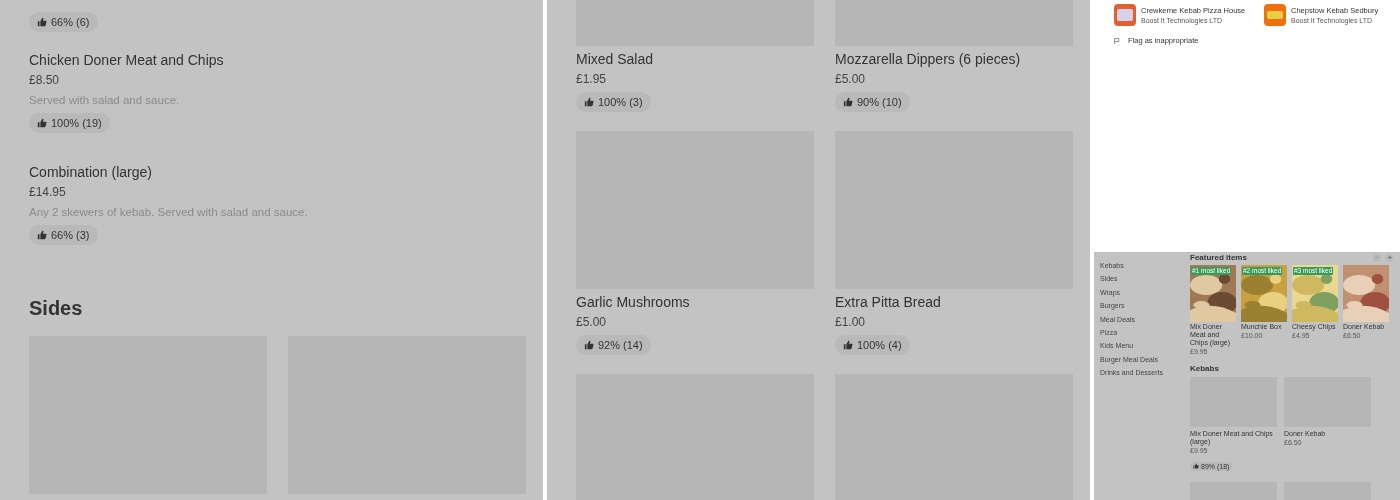 This screenshot has height=500, width=1400. Describe the element at coordinates (1218, 257) in the screenshot. I see `section-heading: Featured items` at that location.